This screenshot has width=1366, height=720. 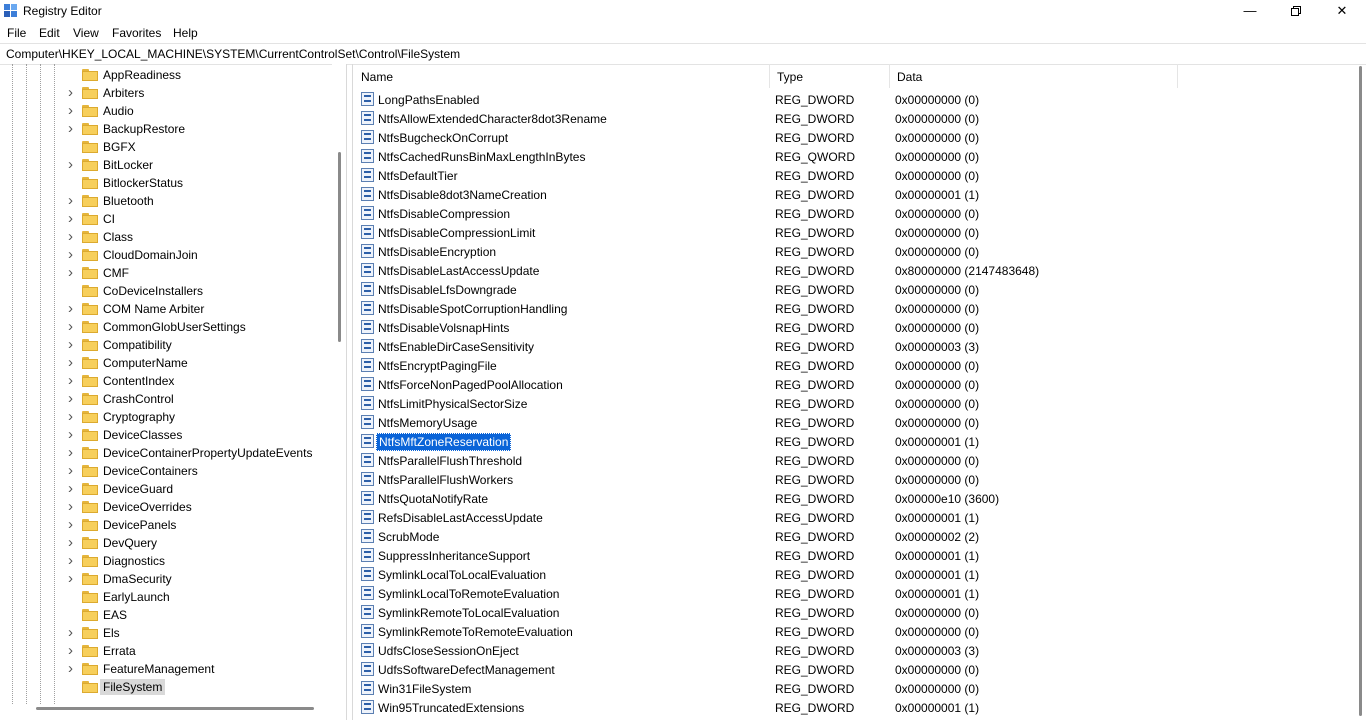 I want to click on tree-item: › ComputerName, so click(x=165, y=363).